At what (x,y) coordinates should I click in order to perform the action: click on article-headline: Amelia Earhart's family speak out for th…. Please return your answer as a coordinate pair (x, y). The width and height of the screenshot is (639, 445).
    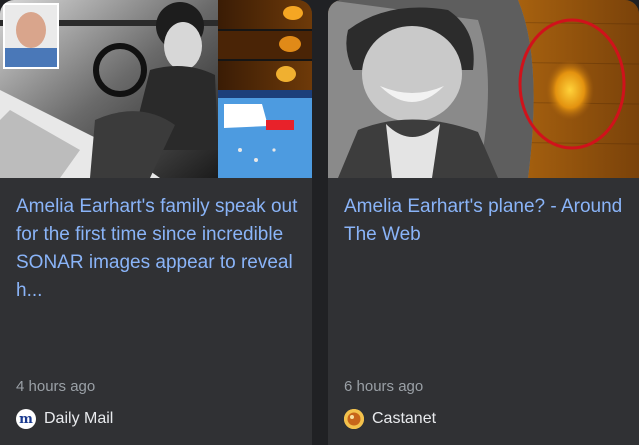
    Looking at the image, I should click on (157, 249).